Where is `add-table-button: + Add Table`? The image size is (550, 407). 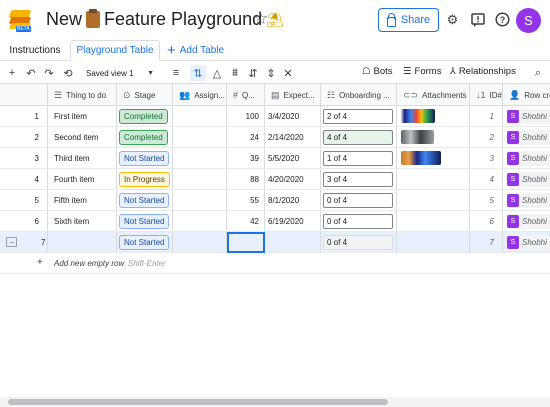 add-table-button: + Add Table is located at coordinates (195, 50).